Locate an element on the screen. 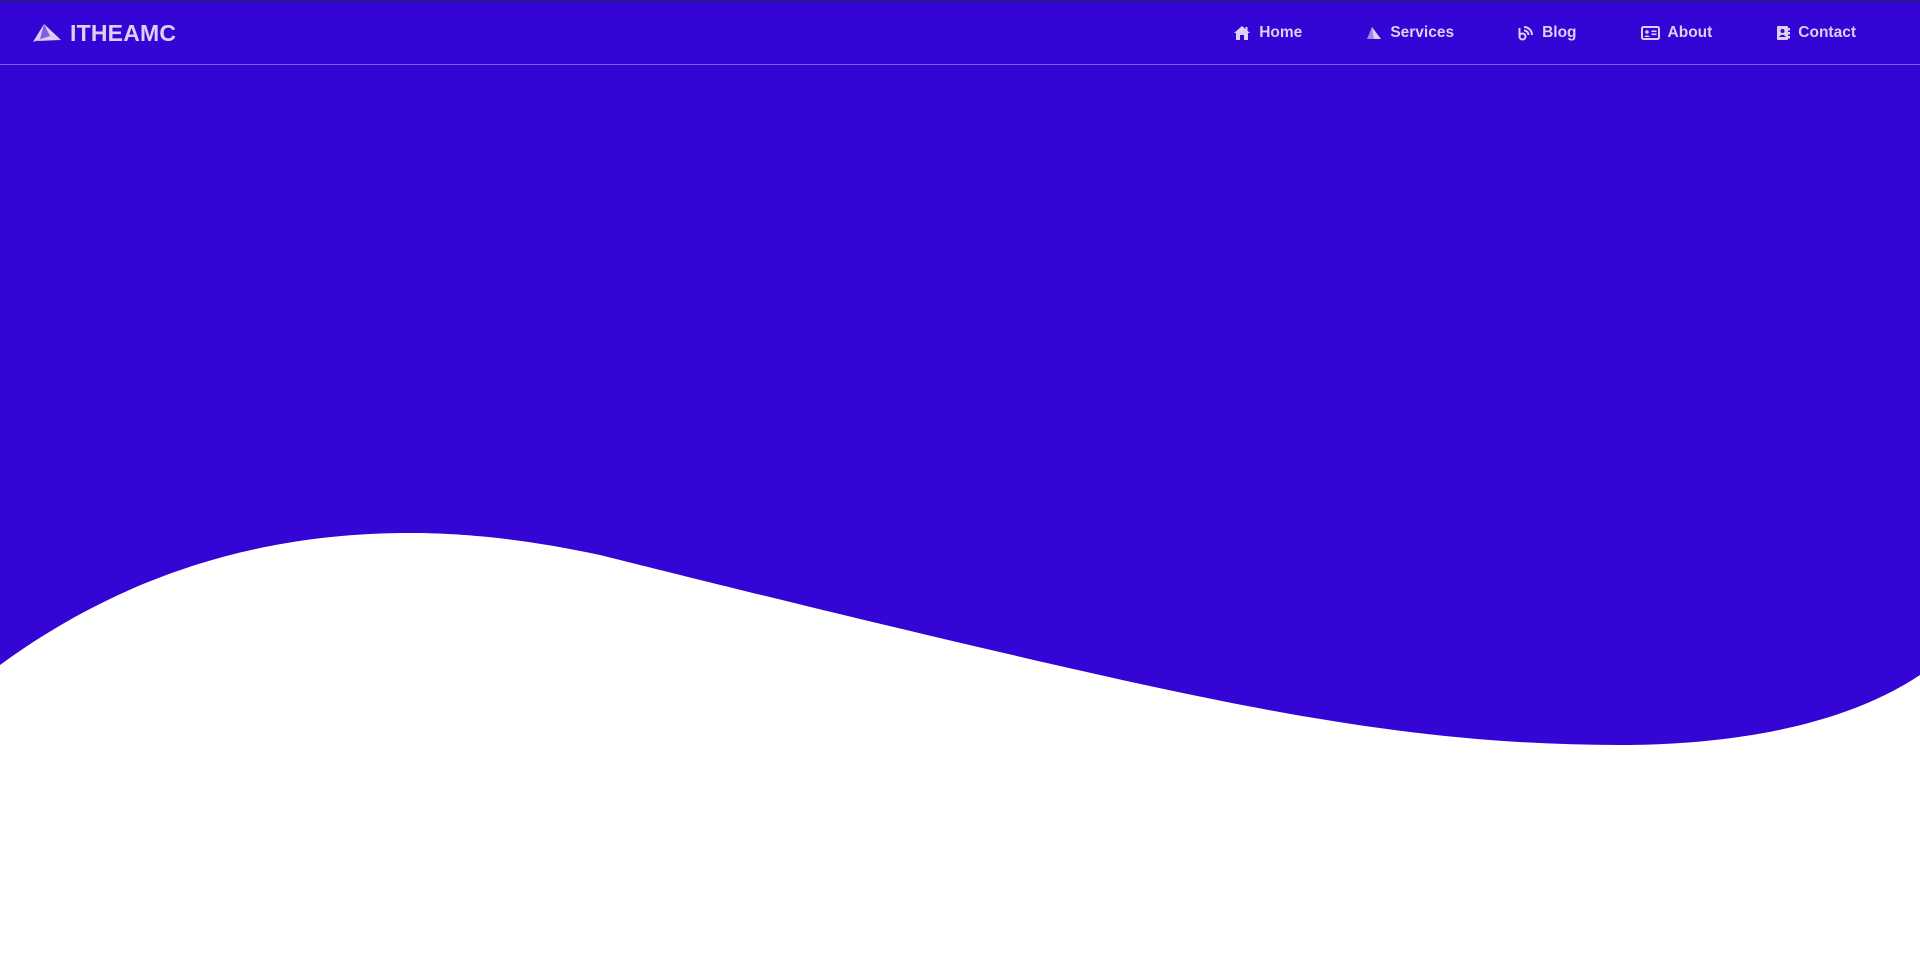  nav-item-label: Services is located at coordinates (1422, 32).